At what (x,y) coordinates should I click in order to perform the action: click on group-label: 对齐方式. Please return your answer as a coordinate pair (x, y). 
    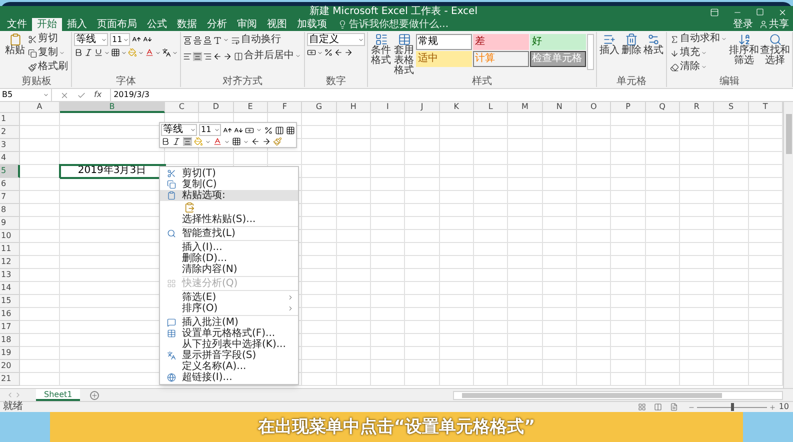
    Looking at the image, I should click on (242, 81).